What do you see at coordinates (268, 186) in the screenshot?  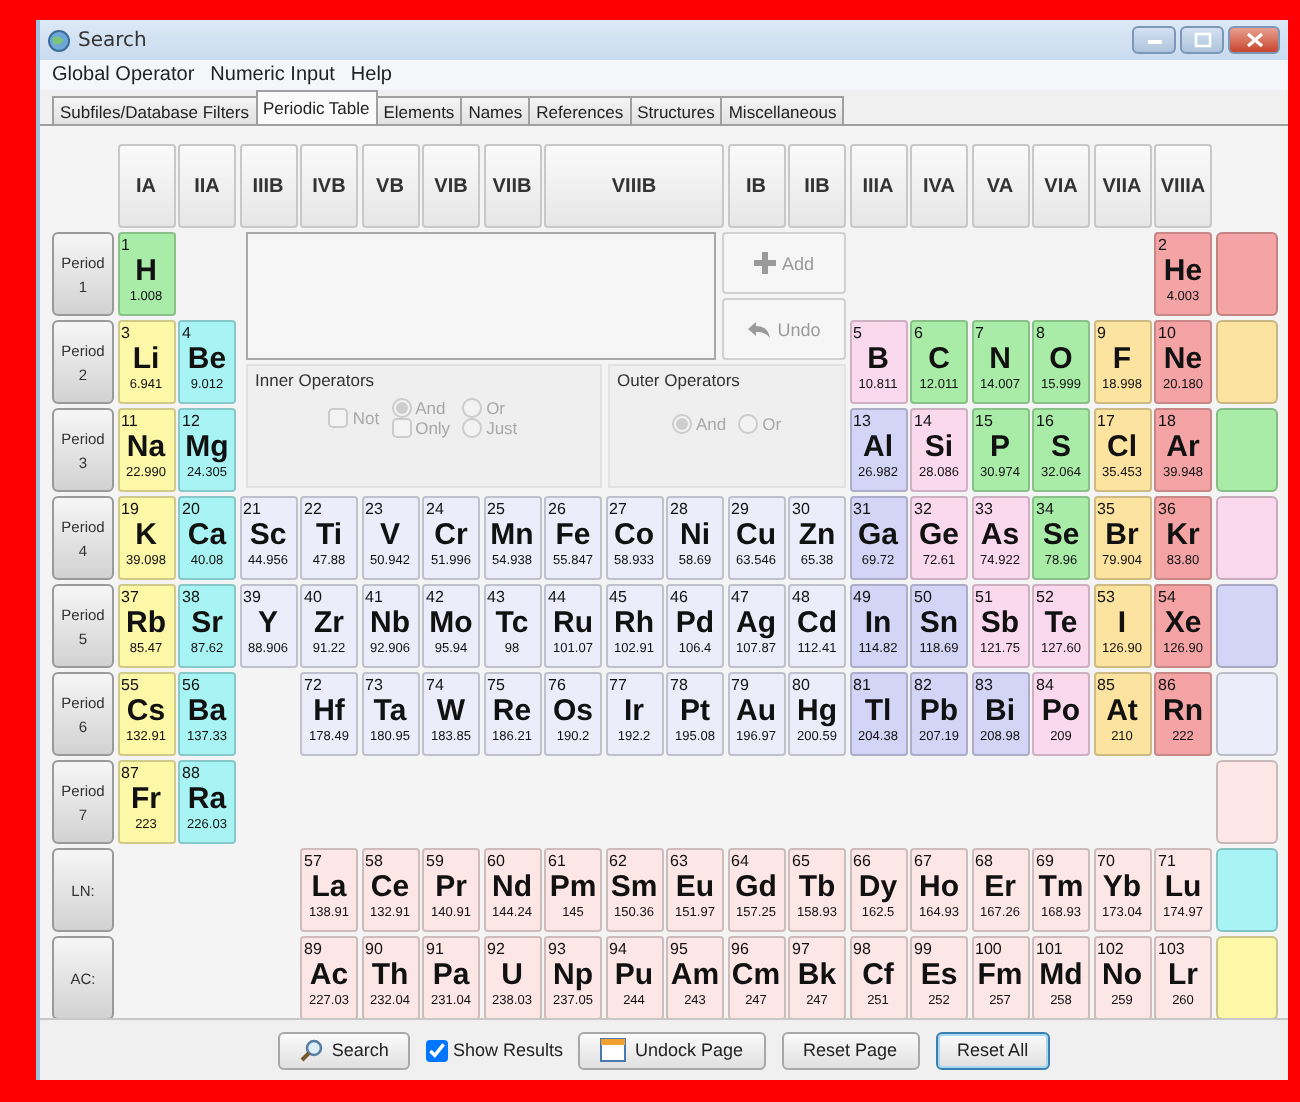 I see `group-button: IIIB` at bounding box center [268, 186].